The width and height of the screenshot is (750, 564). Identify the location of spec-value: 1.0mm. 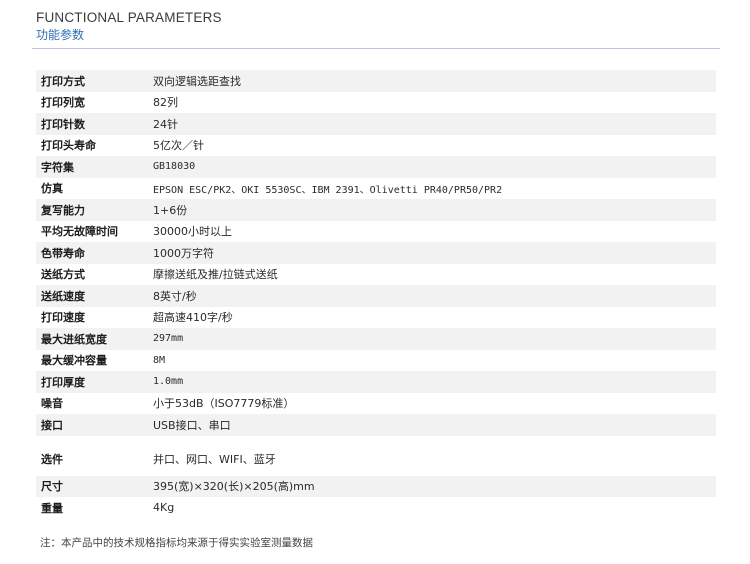
(168, 382).